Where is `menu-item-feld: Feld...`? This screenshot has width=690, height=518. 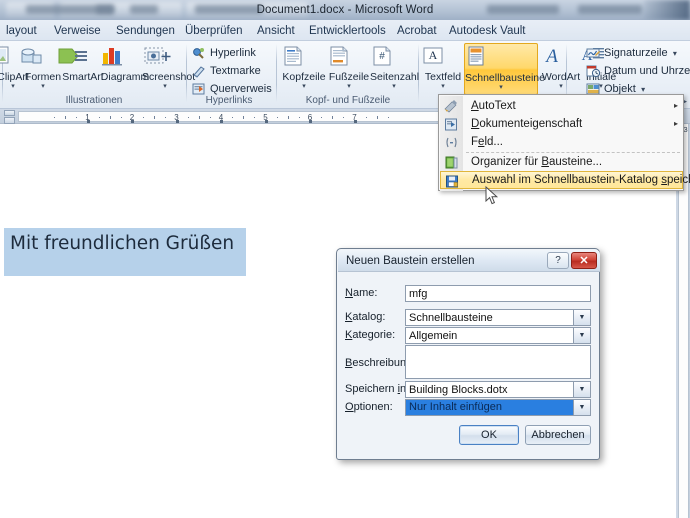
menu-item-feld: Feld... is located at coordinates (562, 142).